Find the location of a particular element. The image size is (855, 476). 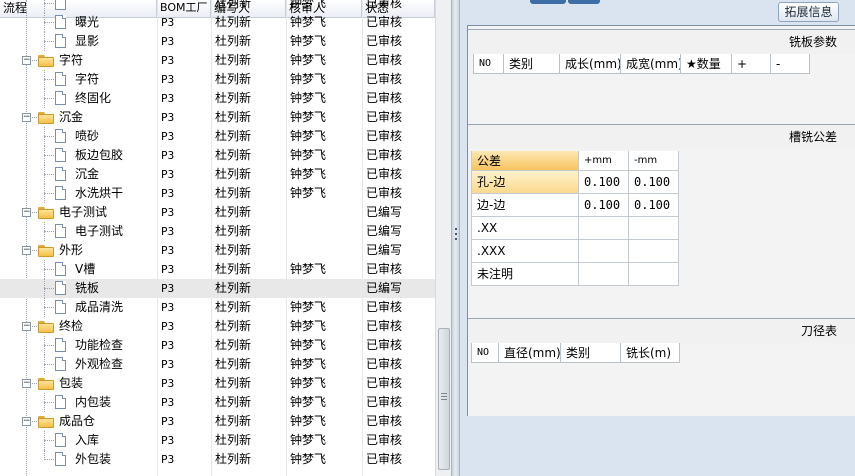

tolerance-row-label: .XXX is located at coordinates (525, 251).